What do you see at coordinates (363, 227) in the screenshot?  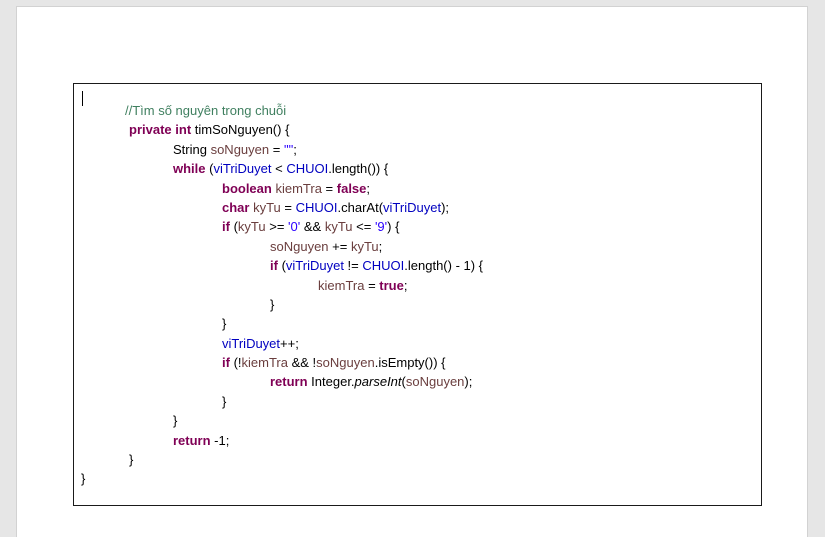 I see `code-token: <=` at bounding box center [363, 227].